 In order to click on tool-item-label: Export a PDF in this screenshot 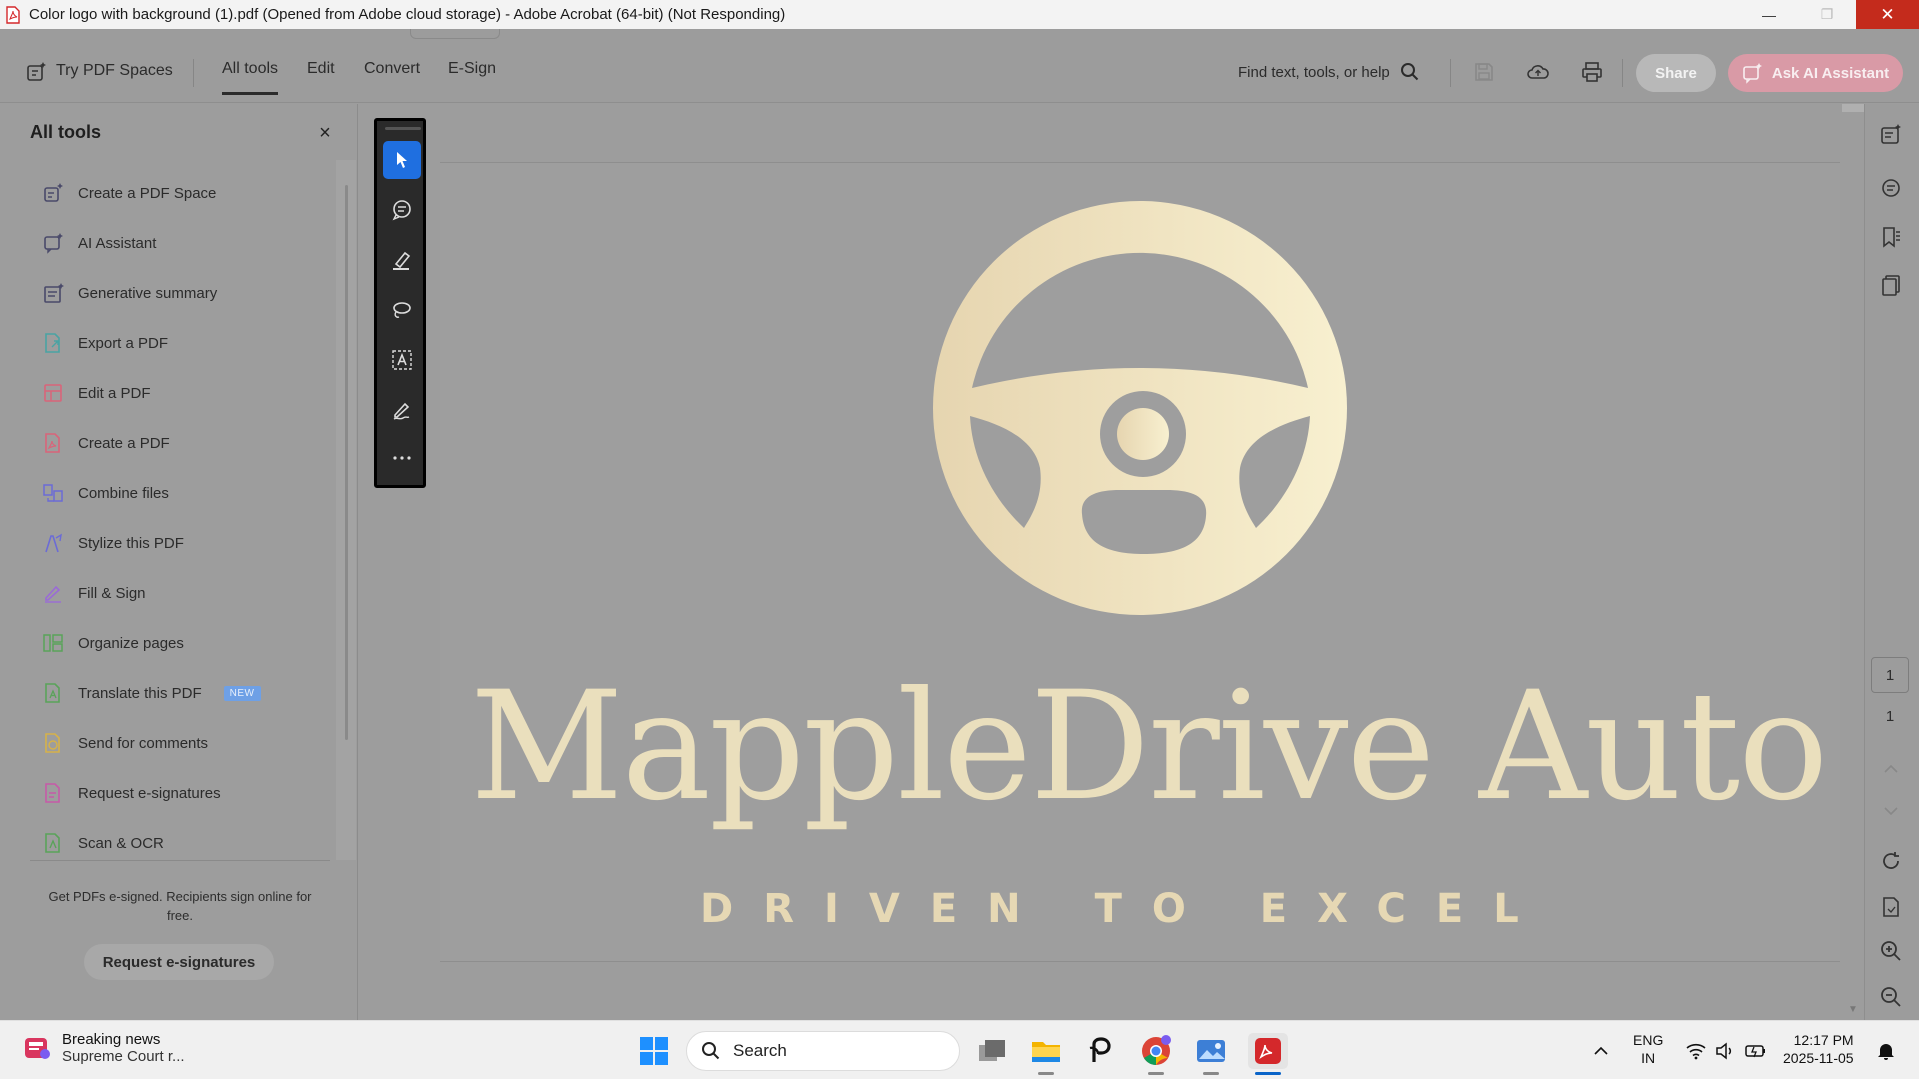, I will do `click(123, 343)`.